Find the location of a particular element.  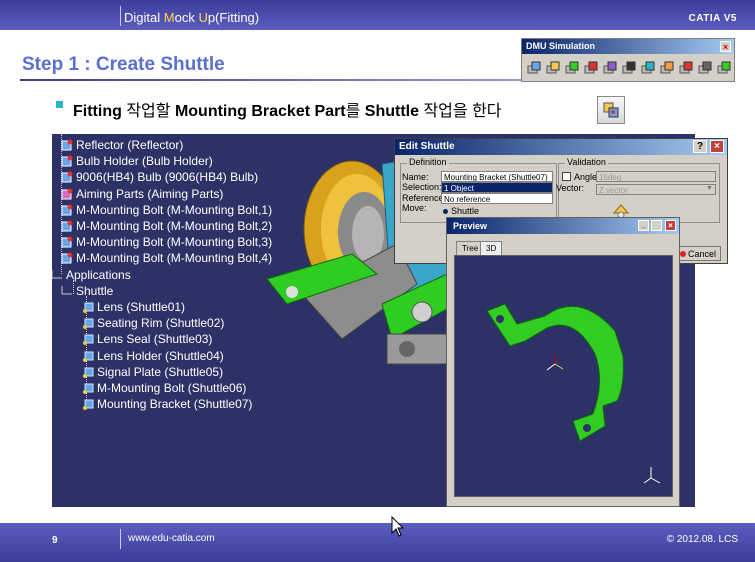

simulation-icon is located at coordinates (648, 67).